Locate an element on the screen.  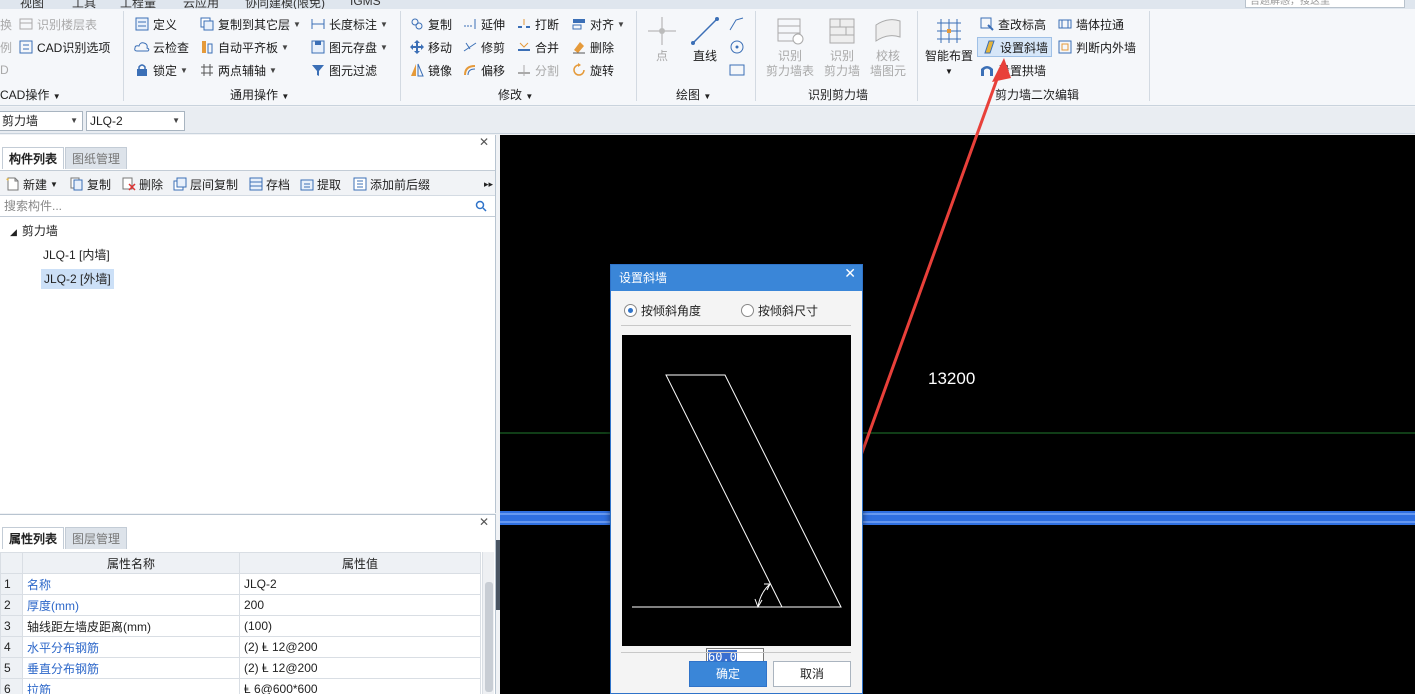
menu-quantity: 工程量 is located at coordinates (138, 4).